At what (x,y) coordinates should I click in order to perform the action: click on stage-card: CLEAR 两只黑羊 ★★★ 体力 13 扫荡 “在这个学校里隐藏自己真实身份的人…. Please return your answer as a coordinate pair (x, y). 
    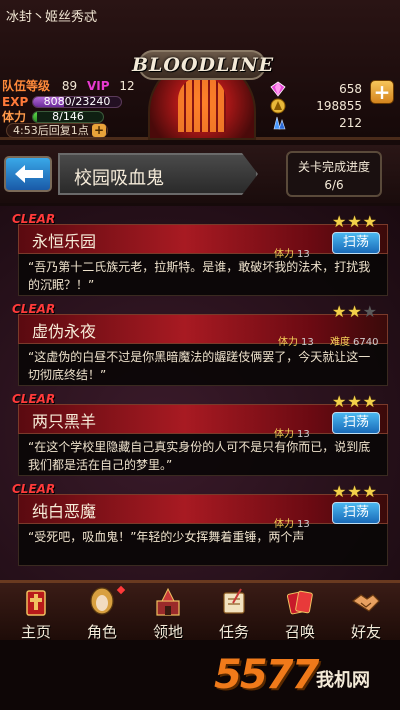
    Looking at the image, I should click on (201, 435).